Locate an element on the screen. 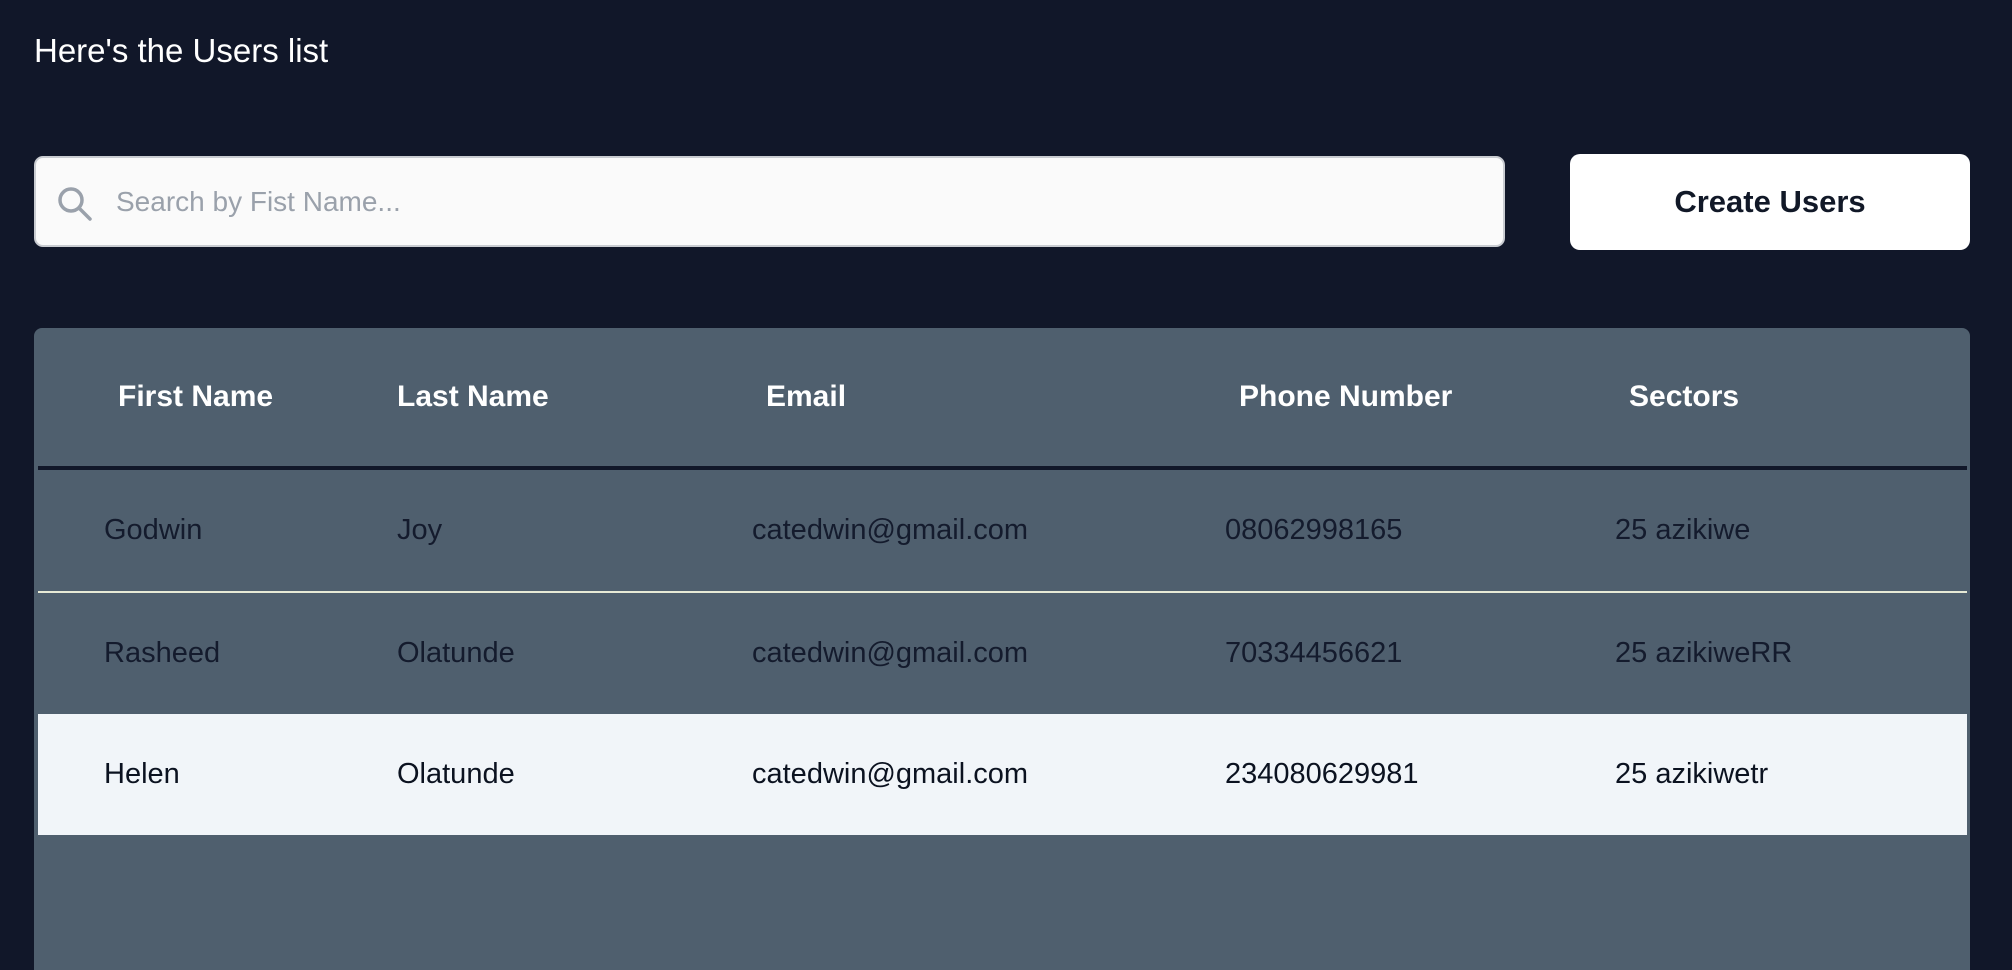 The width and height of the screenshot is (2012, 970). cell-phone-number: 70334456621 is located at coordinates (1420, 653).